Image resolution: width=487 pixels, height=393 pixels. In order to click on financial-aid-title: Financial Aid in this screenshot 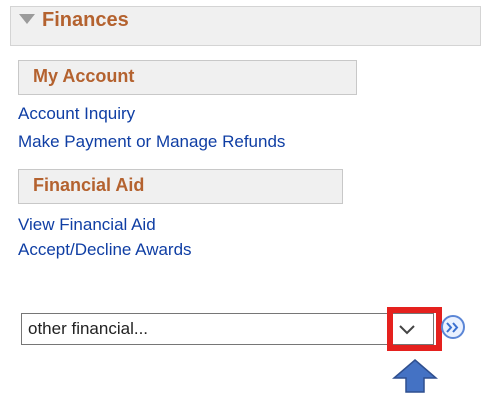, I will do `click(89, 185)`.